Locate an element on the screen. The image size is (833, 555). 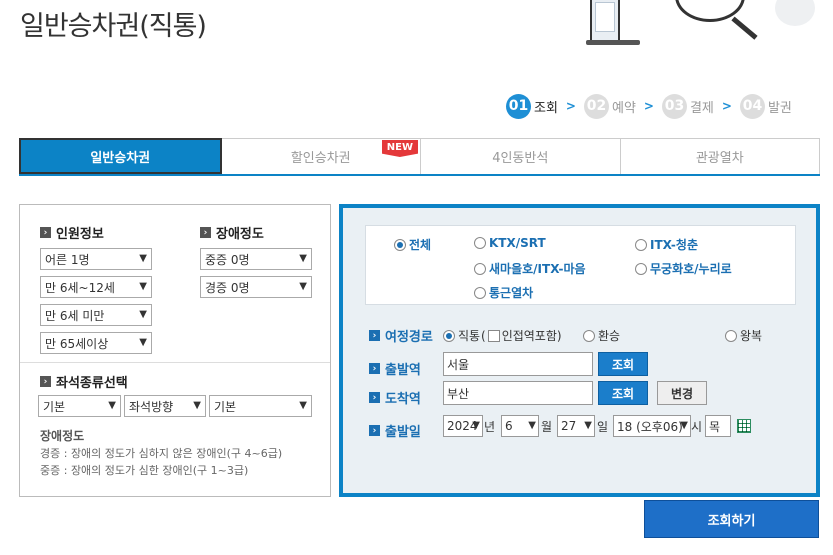
step-number: 01 is located at coordinates (518, 106).